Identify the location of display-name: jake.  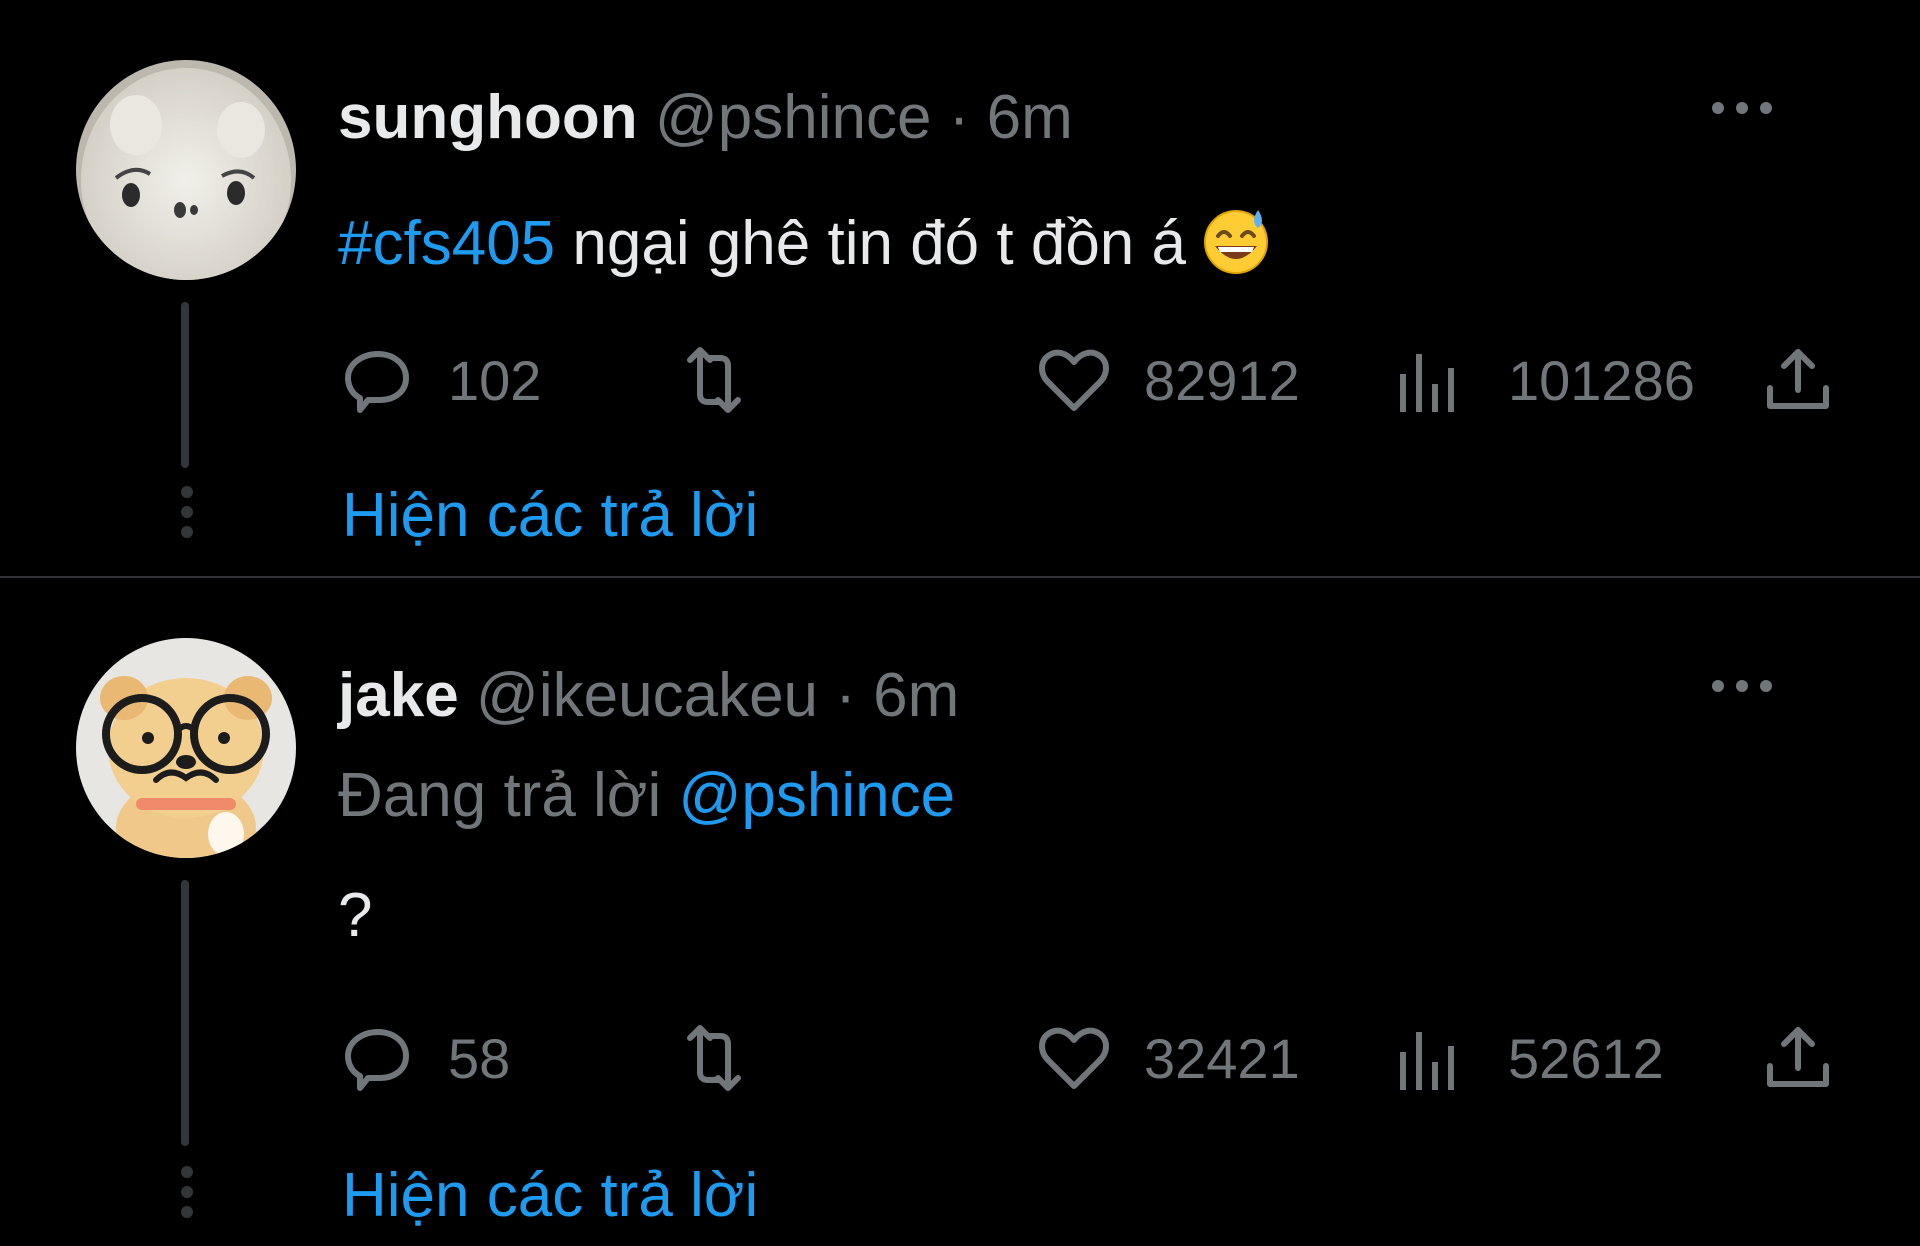
(398, 695).